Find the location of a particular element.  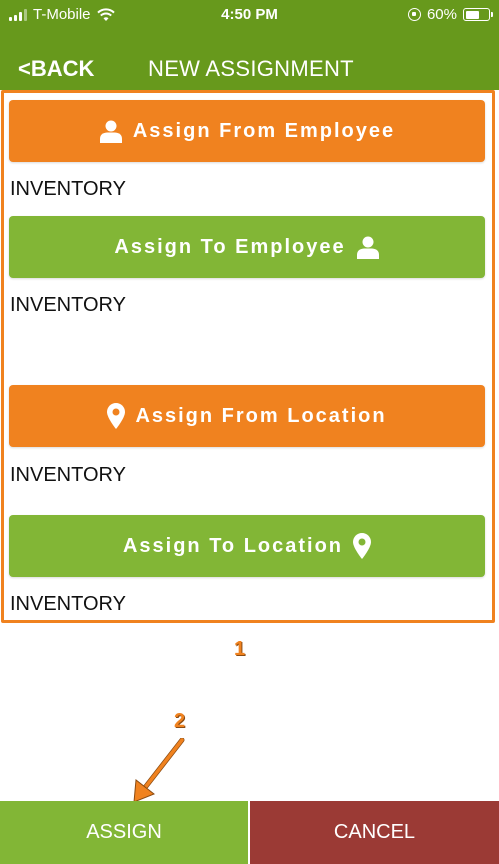

to-location-value: INVENTORY is located at coordinates (68, 604).